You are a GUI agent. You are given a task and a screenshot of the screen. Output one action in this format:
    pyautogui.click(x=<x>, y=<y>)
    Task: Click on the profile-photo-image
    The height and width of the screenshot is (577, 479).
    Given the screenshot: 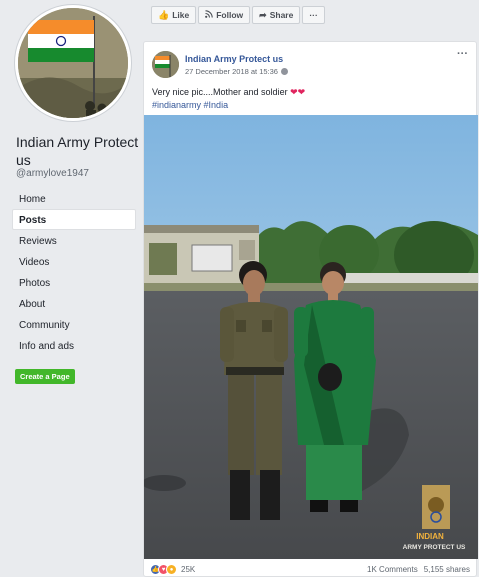 What is the action you would take?
    pyautogui.click(x=73, y=63)
    